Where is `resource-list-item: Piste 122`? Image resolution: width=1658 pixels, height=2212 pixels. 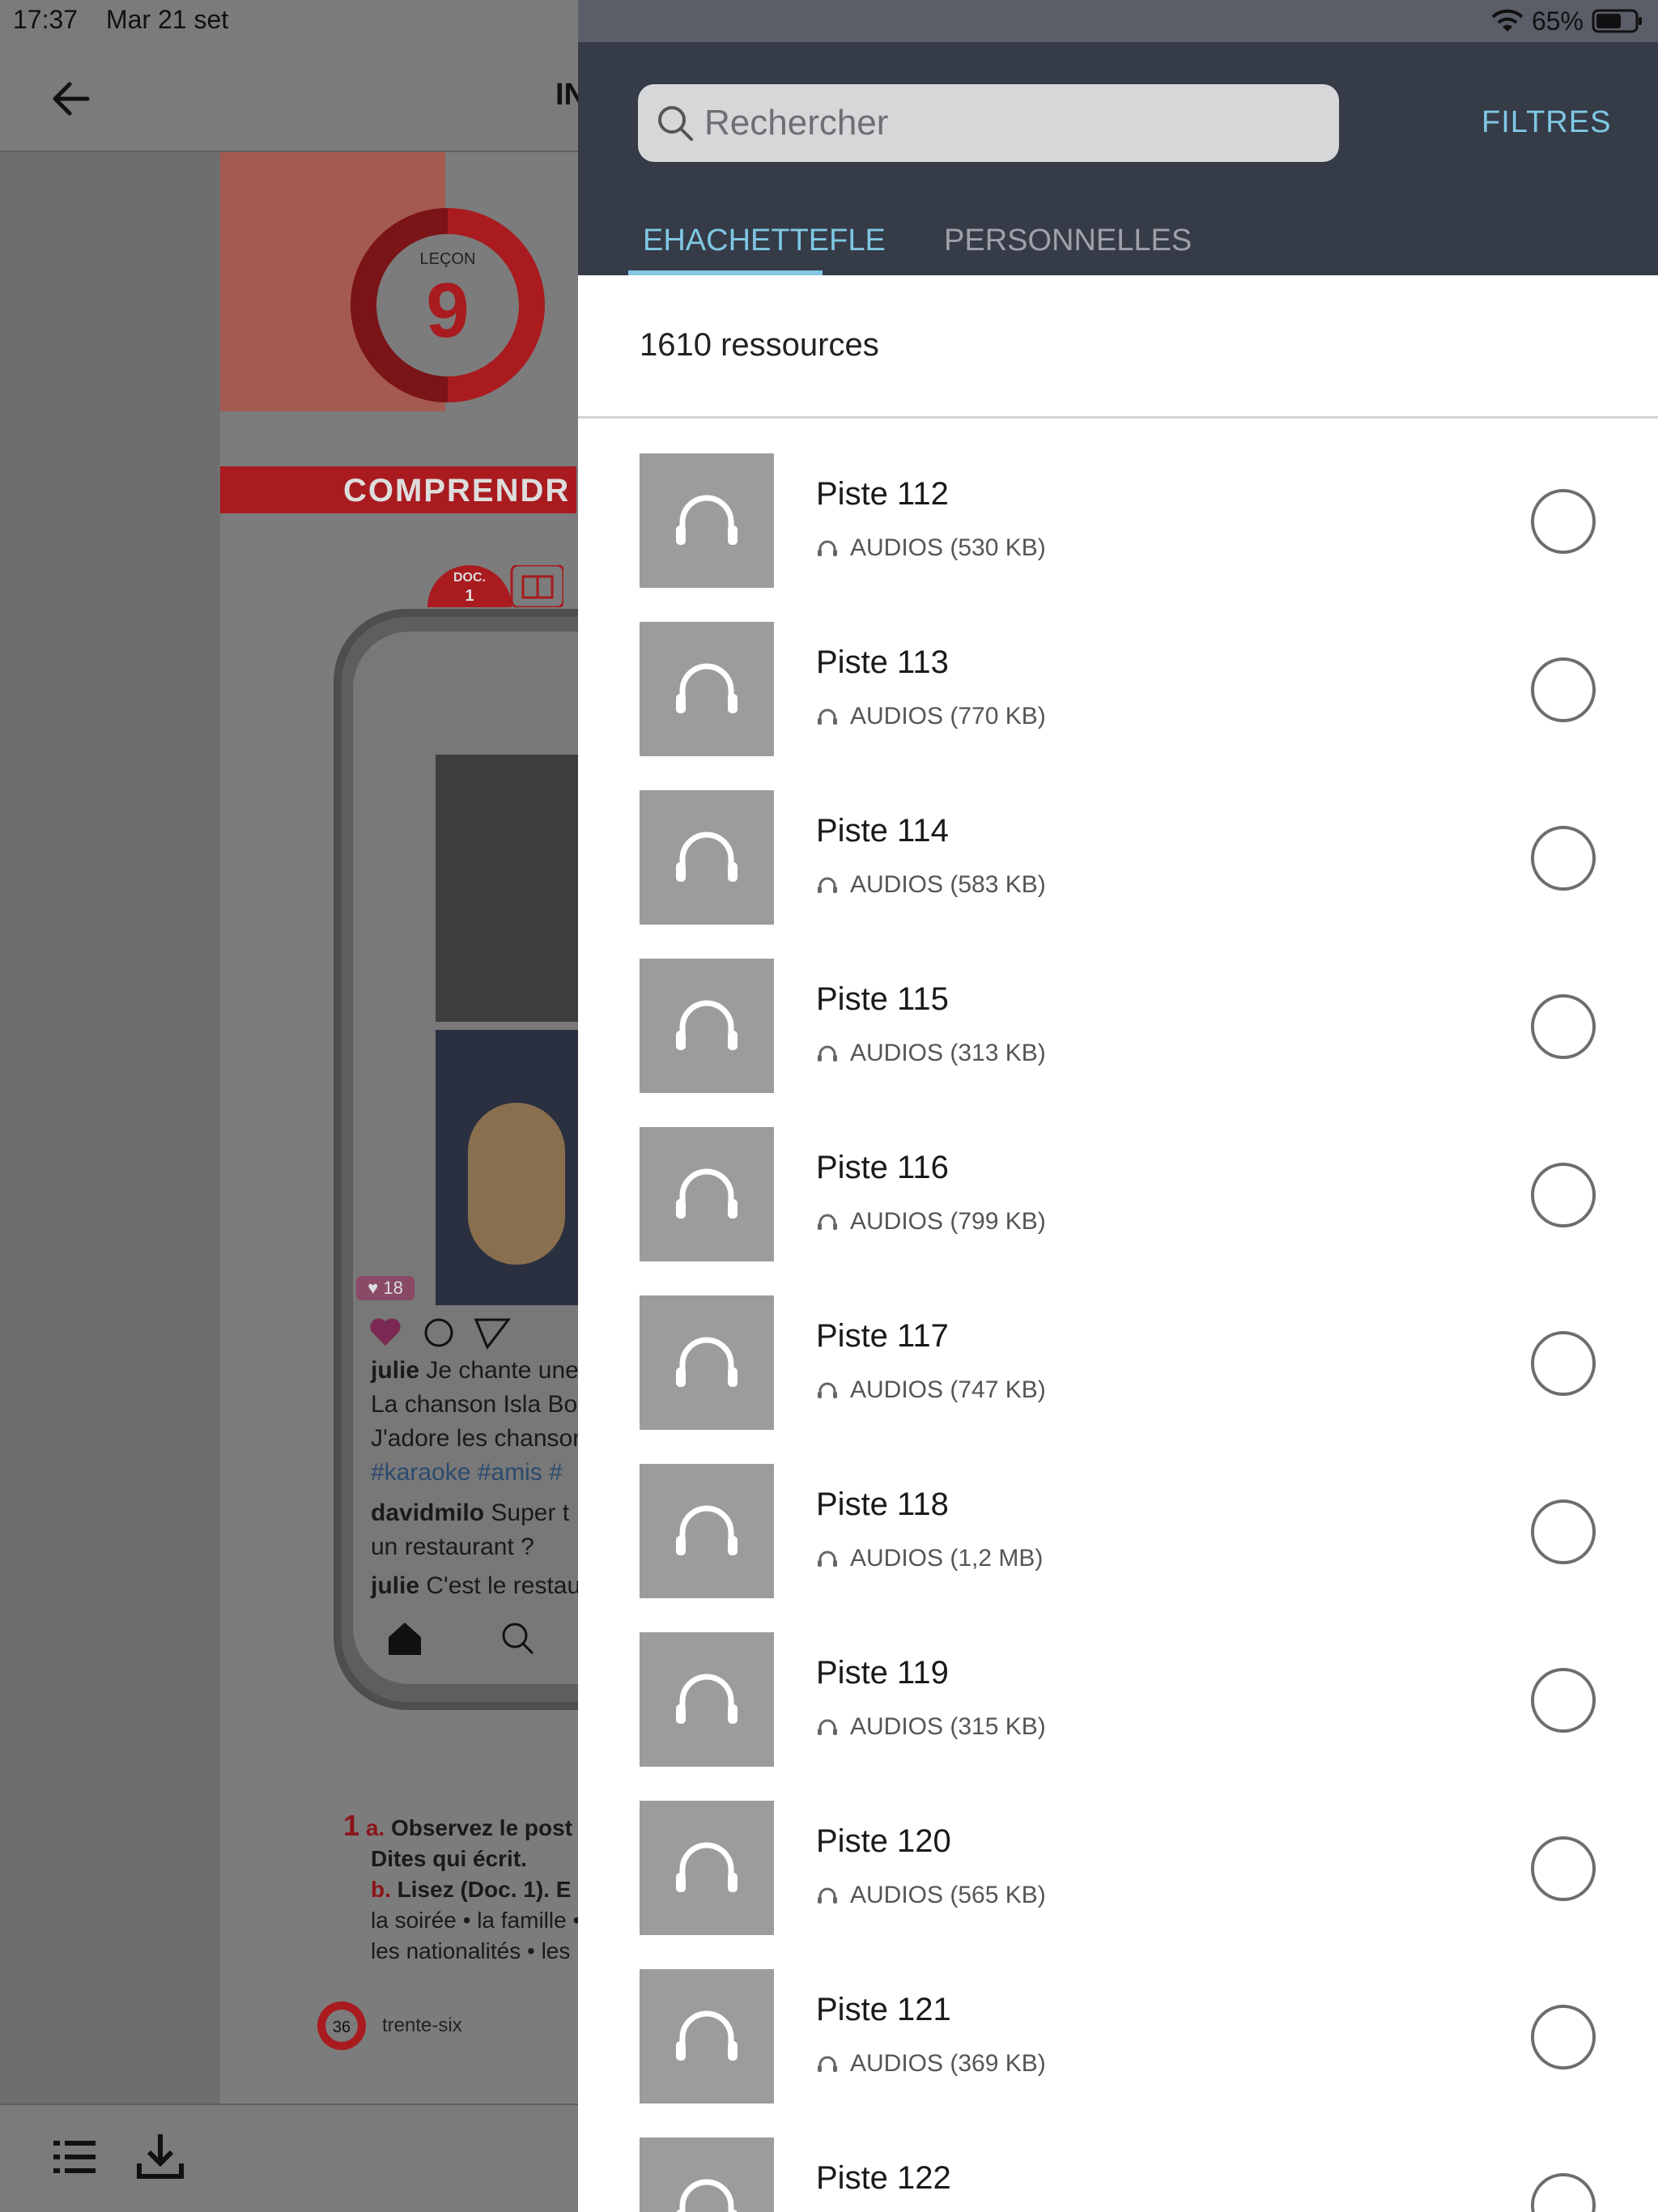 resource-list-item: Piste 122 is located at coordinates (1118, 2175).